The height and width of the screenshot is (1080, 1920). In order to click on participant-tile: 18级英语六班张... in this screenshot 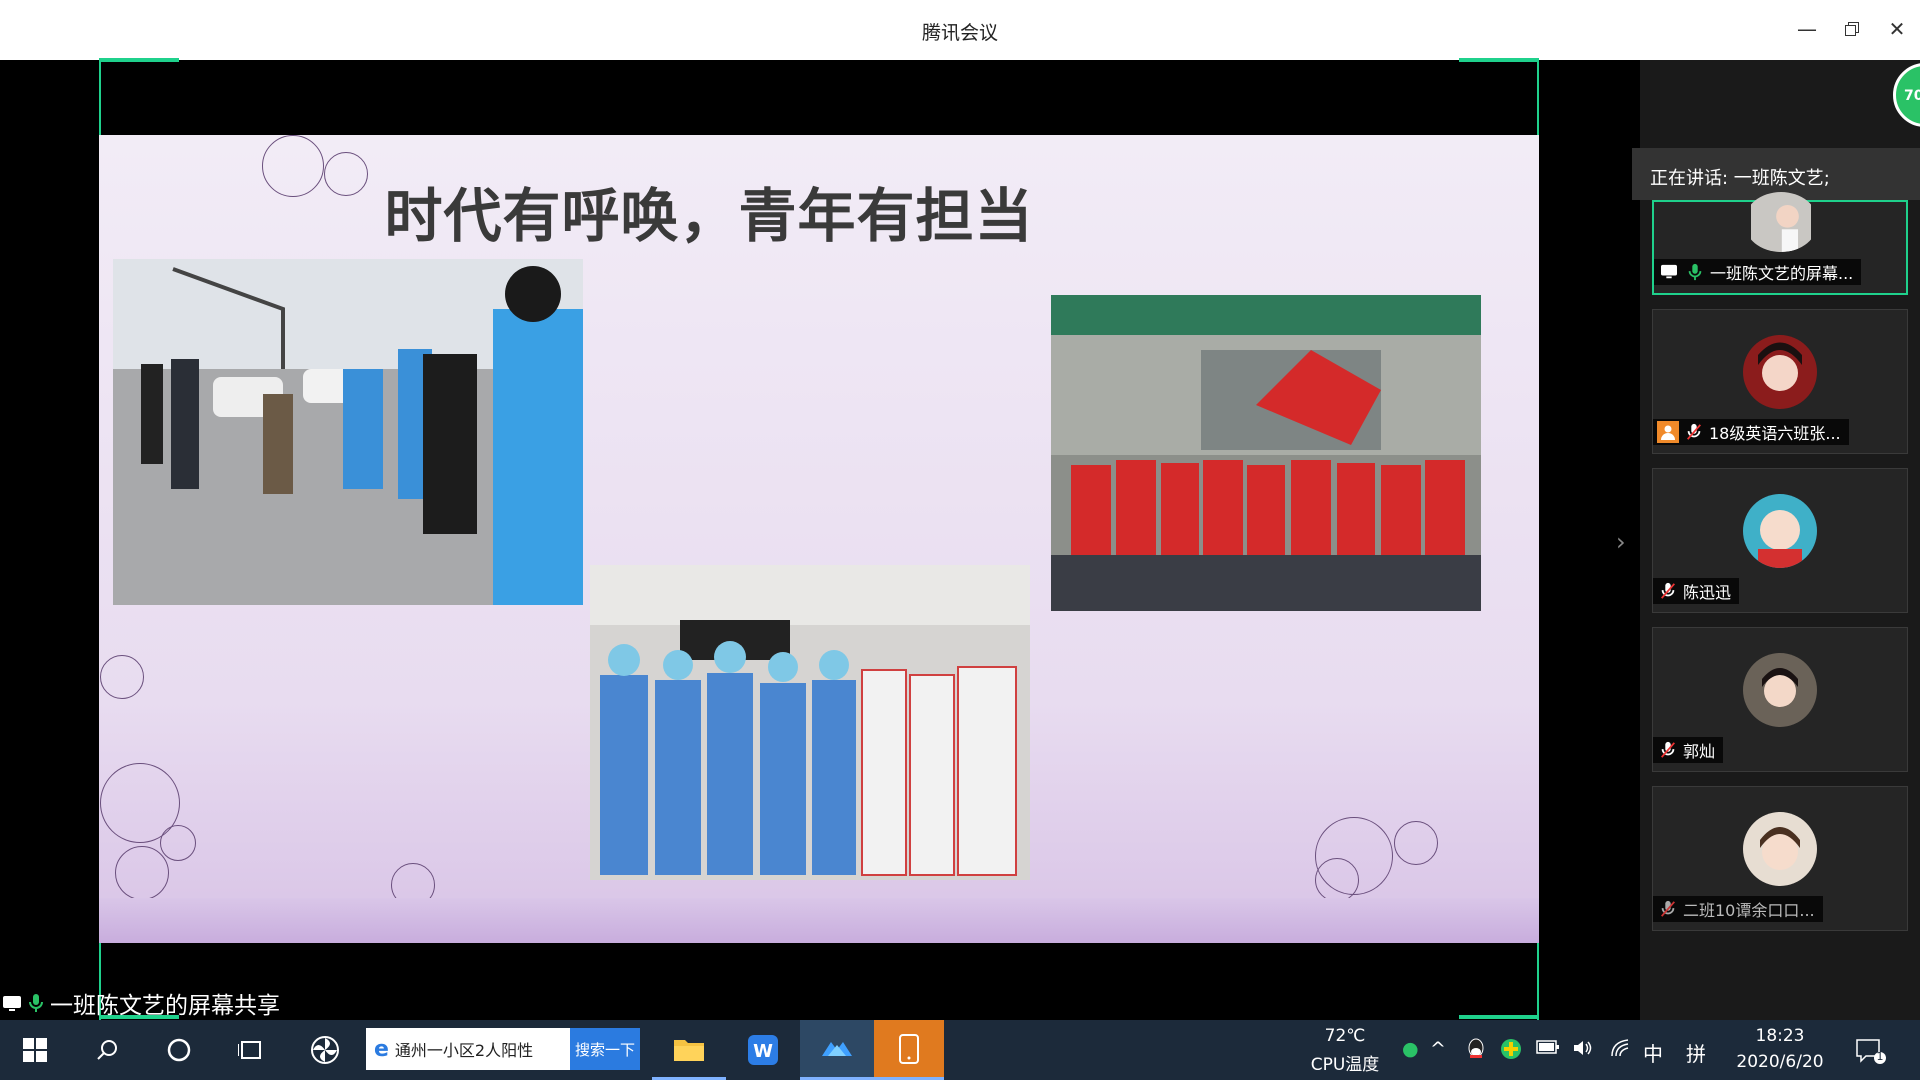, I will do `click(1780, 381)`.